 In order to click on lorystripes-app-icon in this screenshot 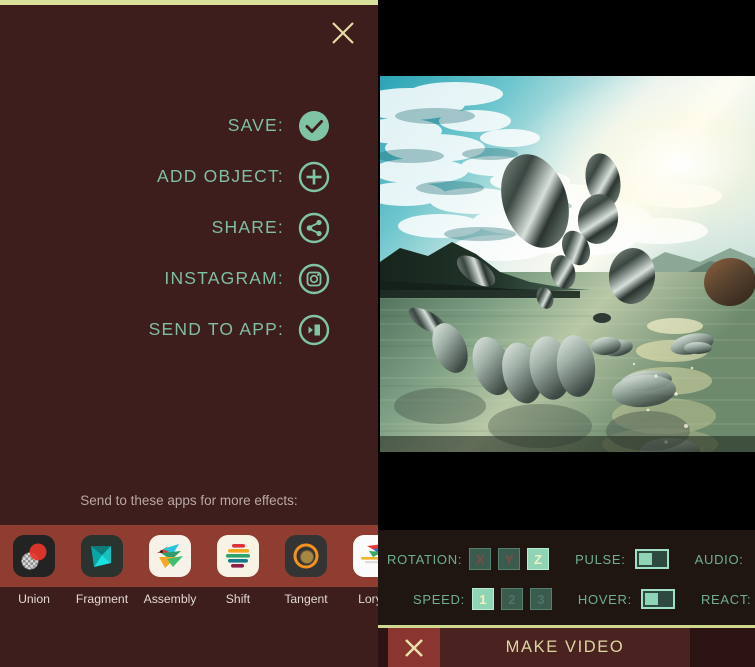, I will do `click(365, 556)`.